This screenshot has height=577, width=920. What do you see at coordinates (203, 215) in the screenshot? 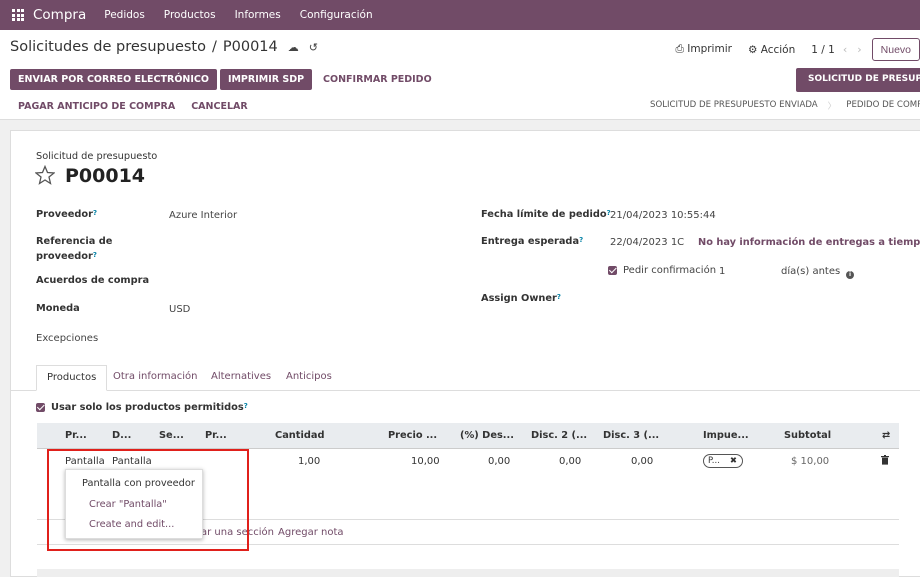
I see `vendor-field: Azure Interior` at bounding box center [203, 215].